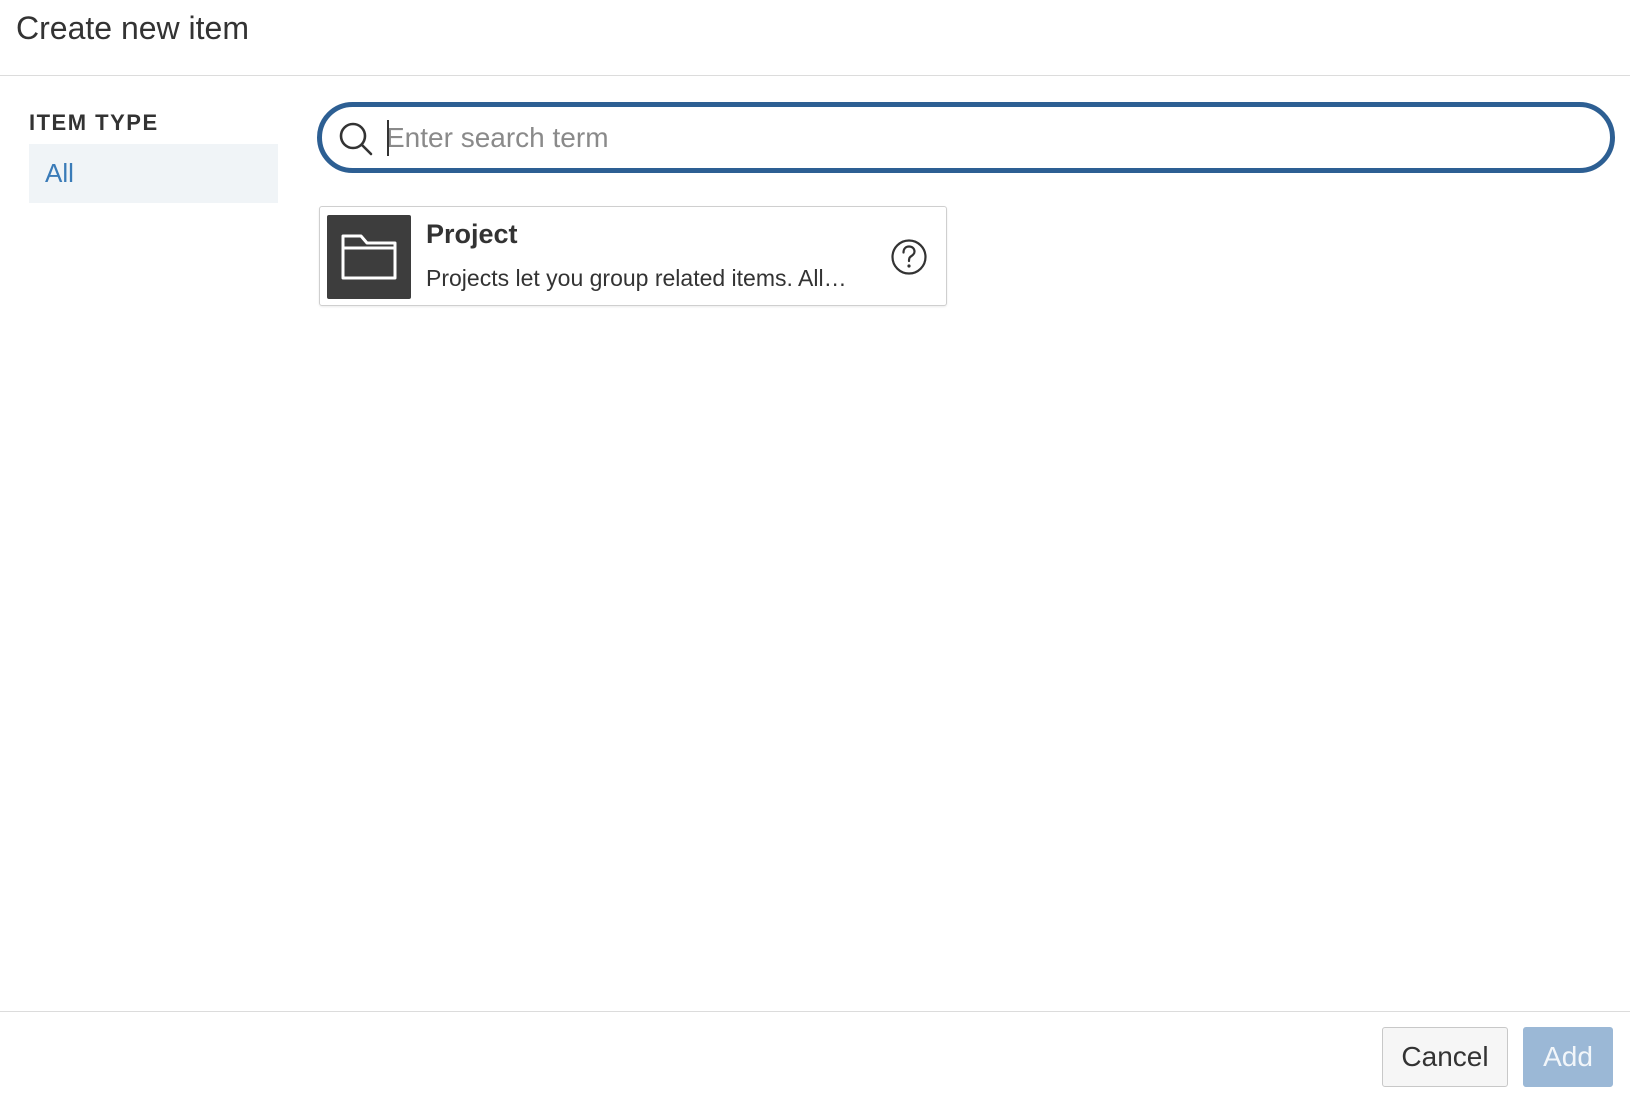 The width and height of the screenshot is (1630, 1097). I want to click on item-type-all: All, so click(153, 173).